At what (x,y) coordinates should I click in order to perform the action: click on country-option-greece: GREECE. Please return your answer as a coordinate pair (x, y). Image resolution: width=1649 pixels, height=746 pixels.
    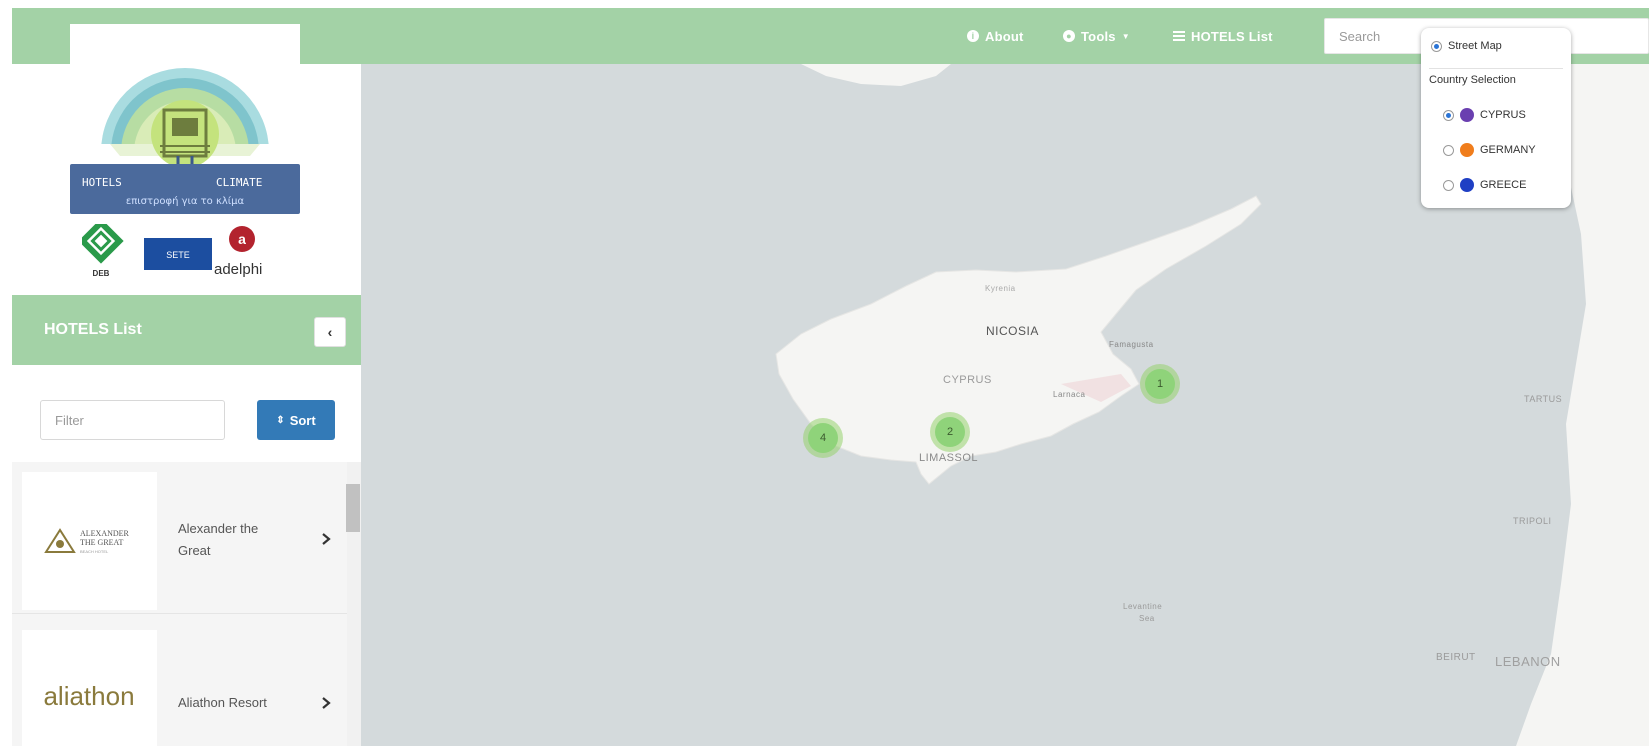
    Looking at the image, I should click on (1484, 185).